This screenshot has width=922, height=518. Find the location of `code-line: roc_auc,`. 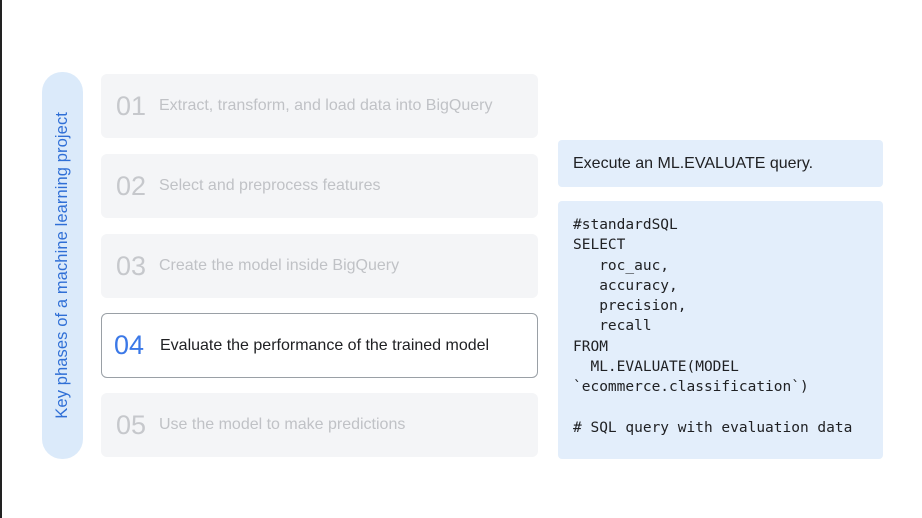

code-line: roc_auc, is located at coordinates (621, 265).